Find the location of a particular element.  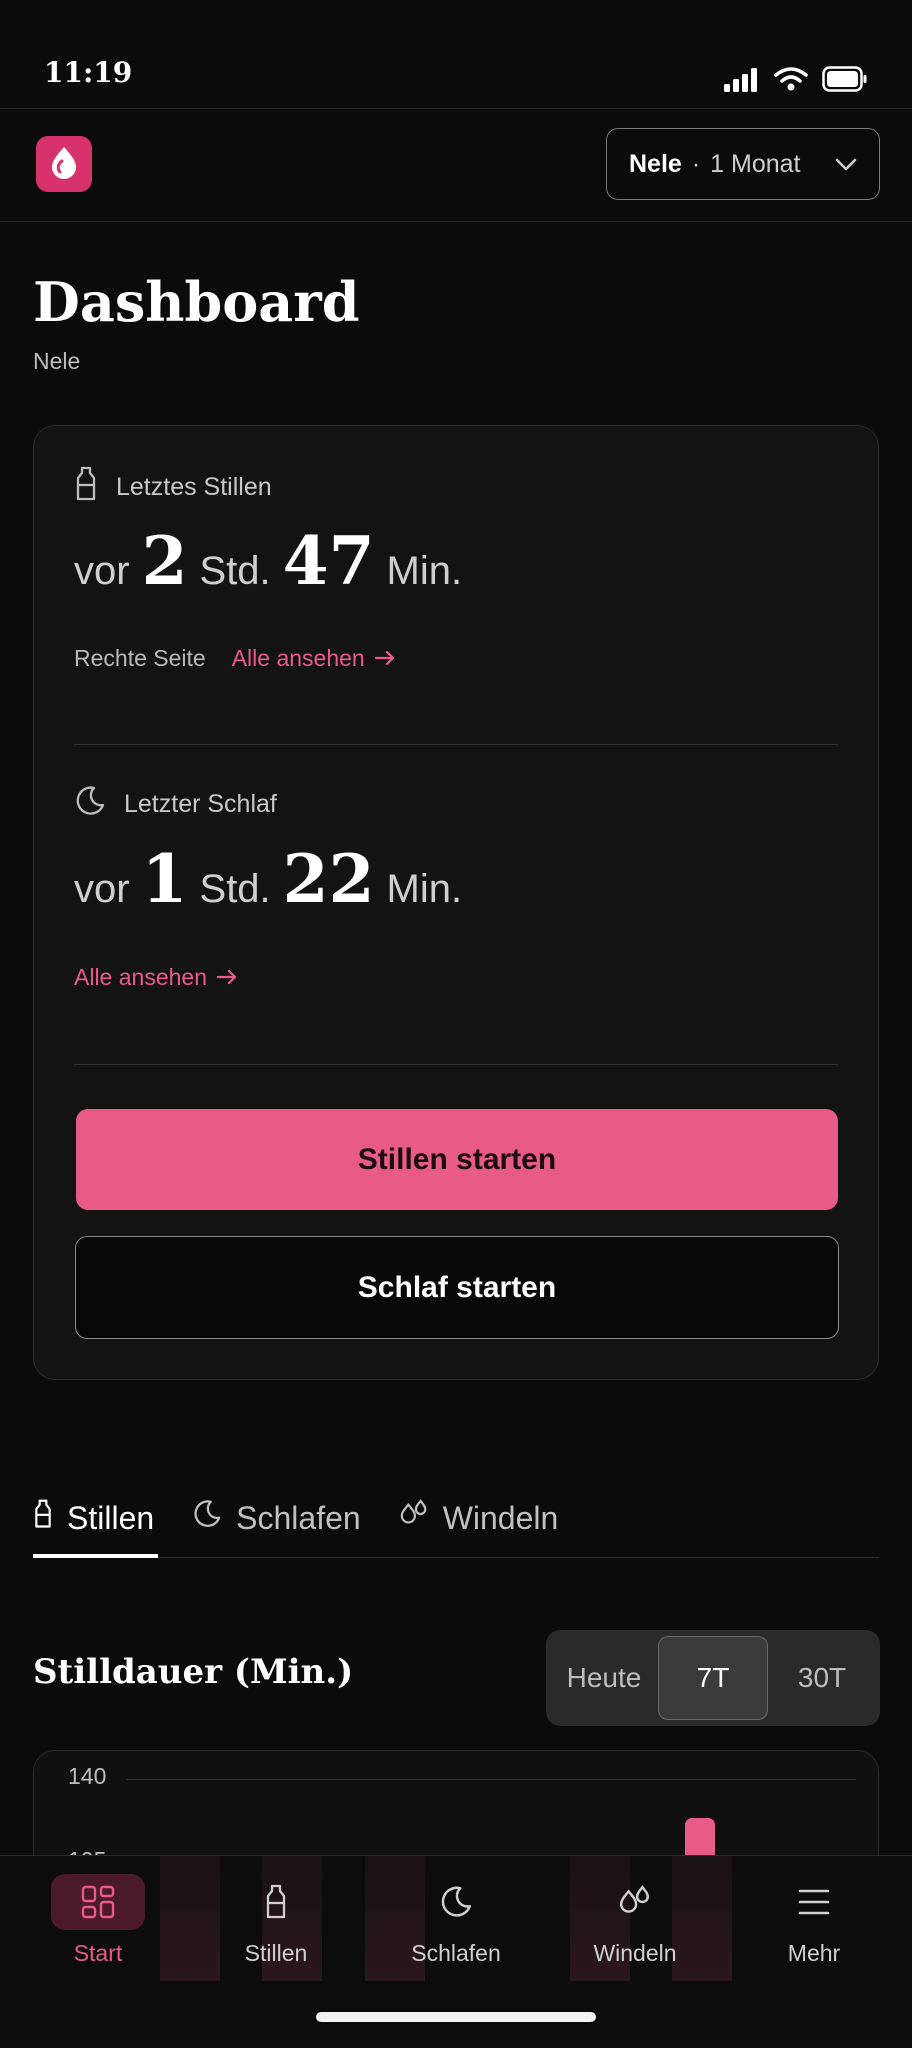

start-sleep-button: Schlaf starten is located at coordinates (457, 1287).